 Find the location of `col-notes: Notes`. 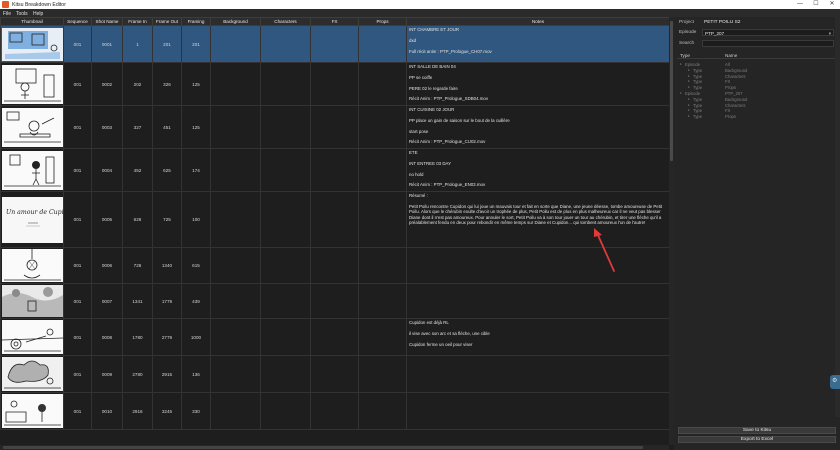

col-notes: Notes is located at coordinates (537, 21).